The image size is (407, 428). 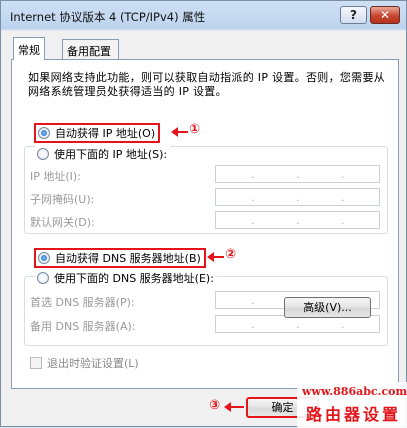 What do you see at coordinates (43, 154) in the screenshot?
I see `radio-manual-ip-indicator` at bounding box center [43, 154].